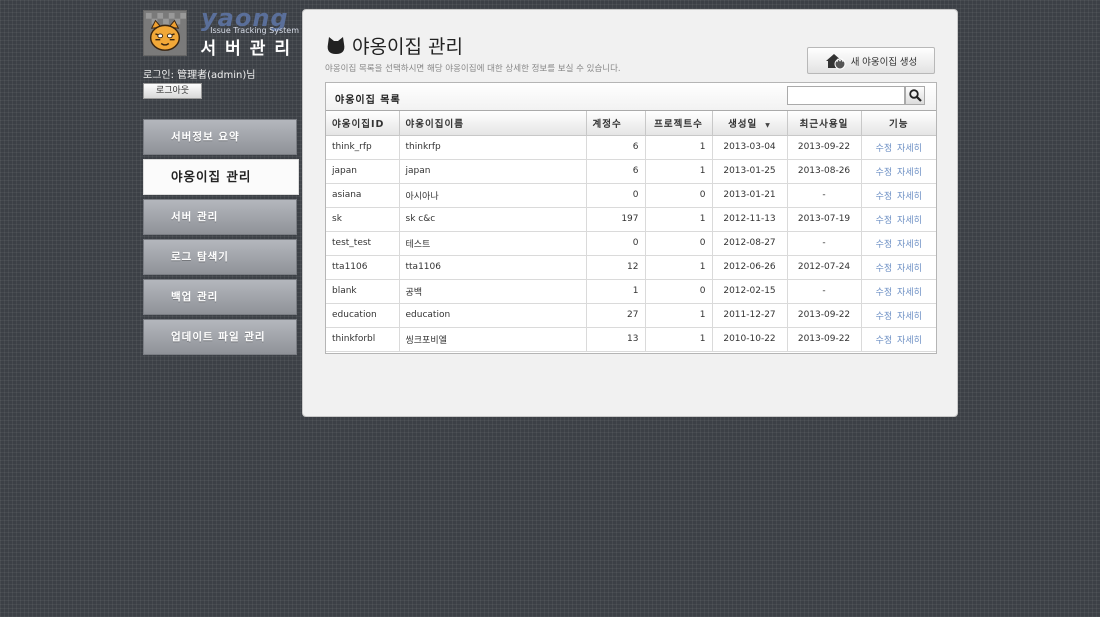 This screenshot has width=1100, height=617. What do you see at coordinates (220, 137) in the screenshot?
I see `sidebar-item-server-summary: 서버정보 요약` at bounding box center [220, 137].